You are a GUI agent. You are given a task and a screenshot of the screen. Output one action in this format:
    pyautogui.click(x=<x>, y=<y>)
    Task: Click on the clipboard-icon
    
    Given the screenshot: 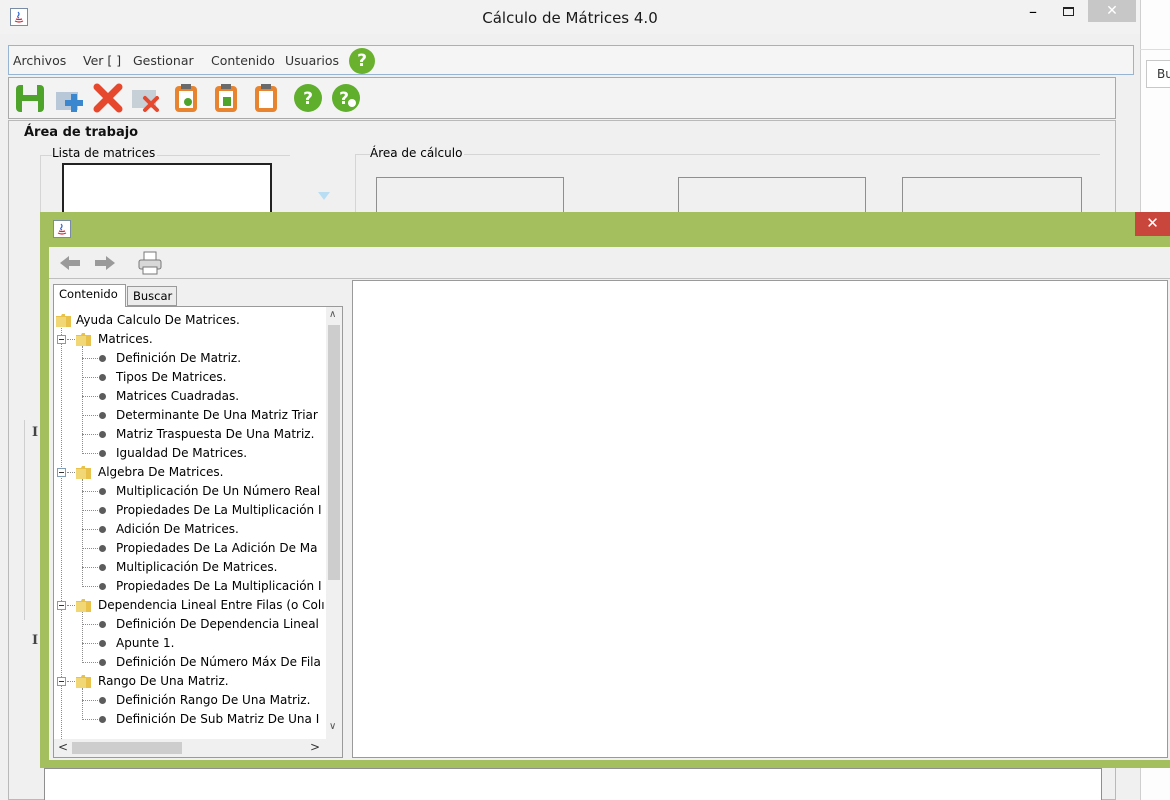 What is the action you would take?
    pyautogui.click(x=266, y=98)
    